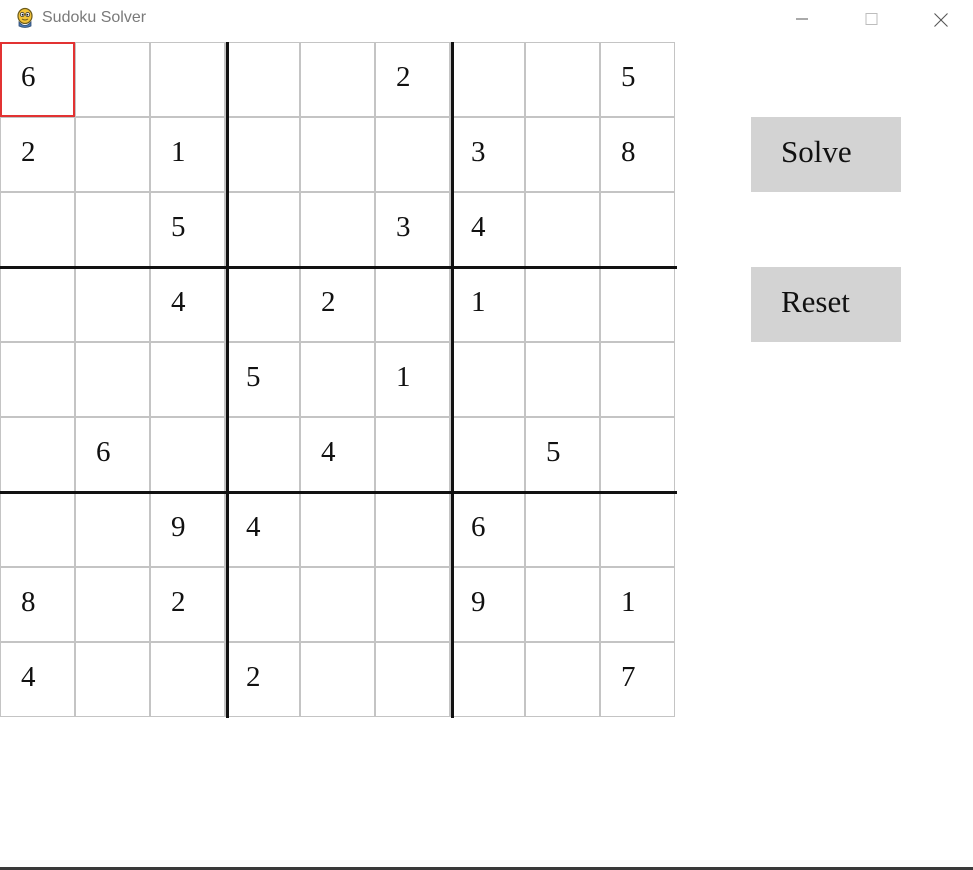  Describe the element at coordinates (337, 229) in the screenshot. I see `sudoku-cell-r3-c5` at that location.